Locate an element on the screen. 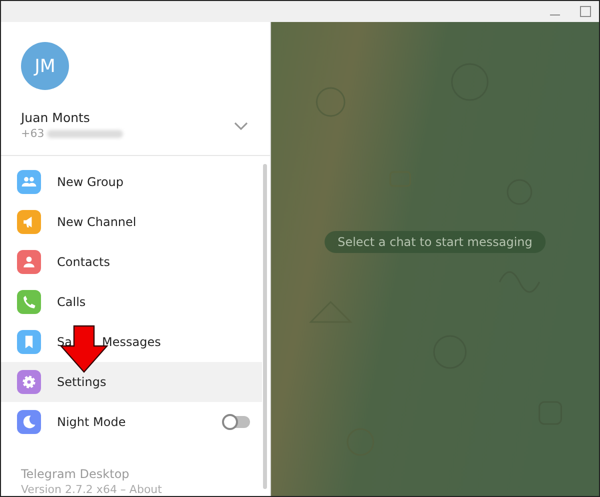  menu-label: Calls is located at coordinates (71, 302).